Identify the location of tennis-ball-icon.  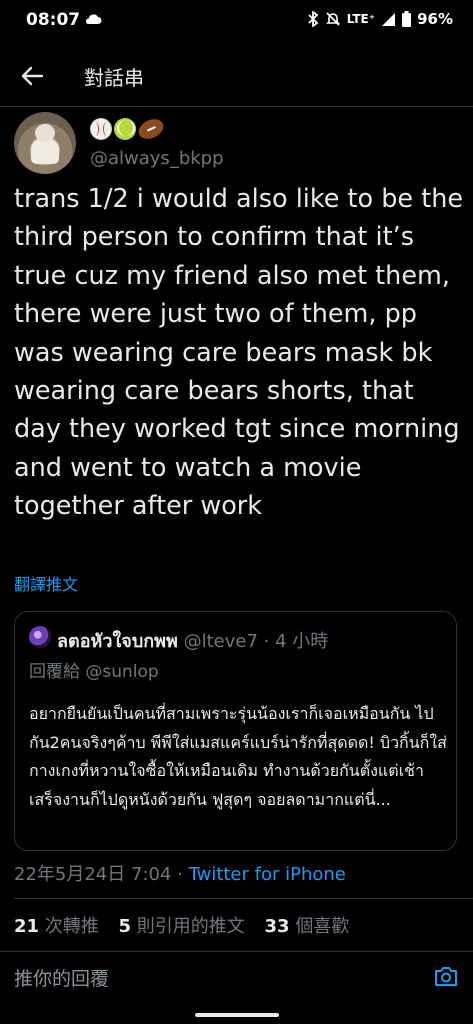
(125, 129).